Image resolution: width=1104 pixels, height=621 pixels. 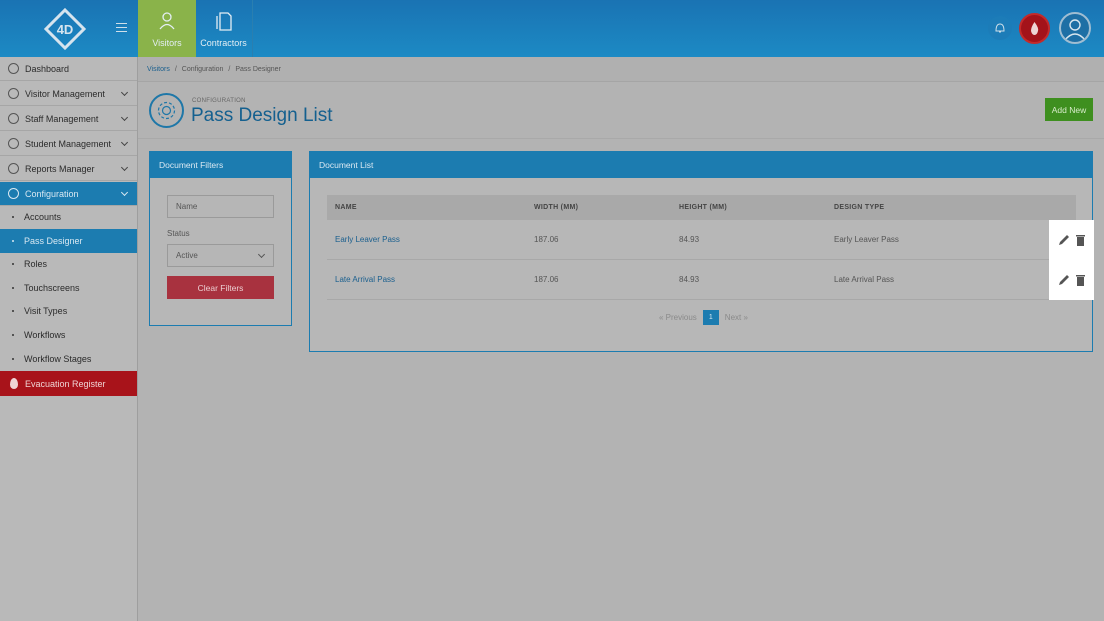 What do you see at coordinates (58, 359) in the screenshot?
I see `sidebar-subitem-label: Workflow Stages` at bounding box center [58, 359].